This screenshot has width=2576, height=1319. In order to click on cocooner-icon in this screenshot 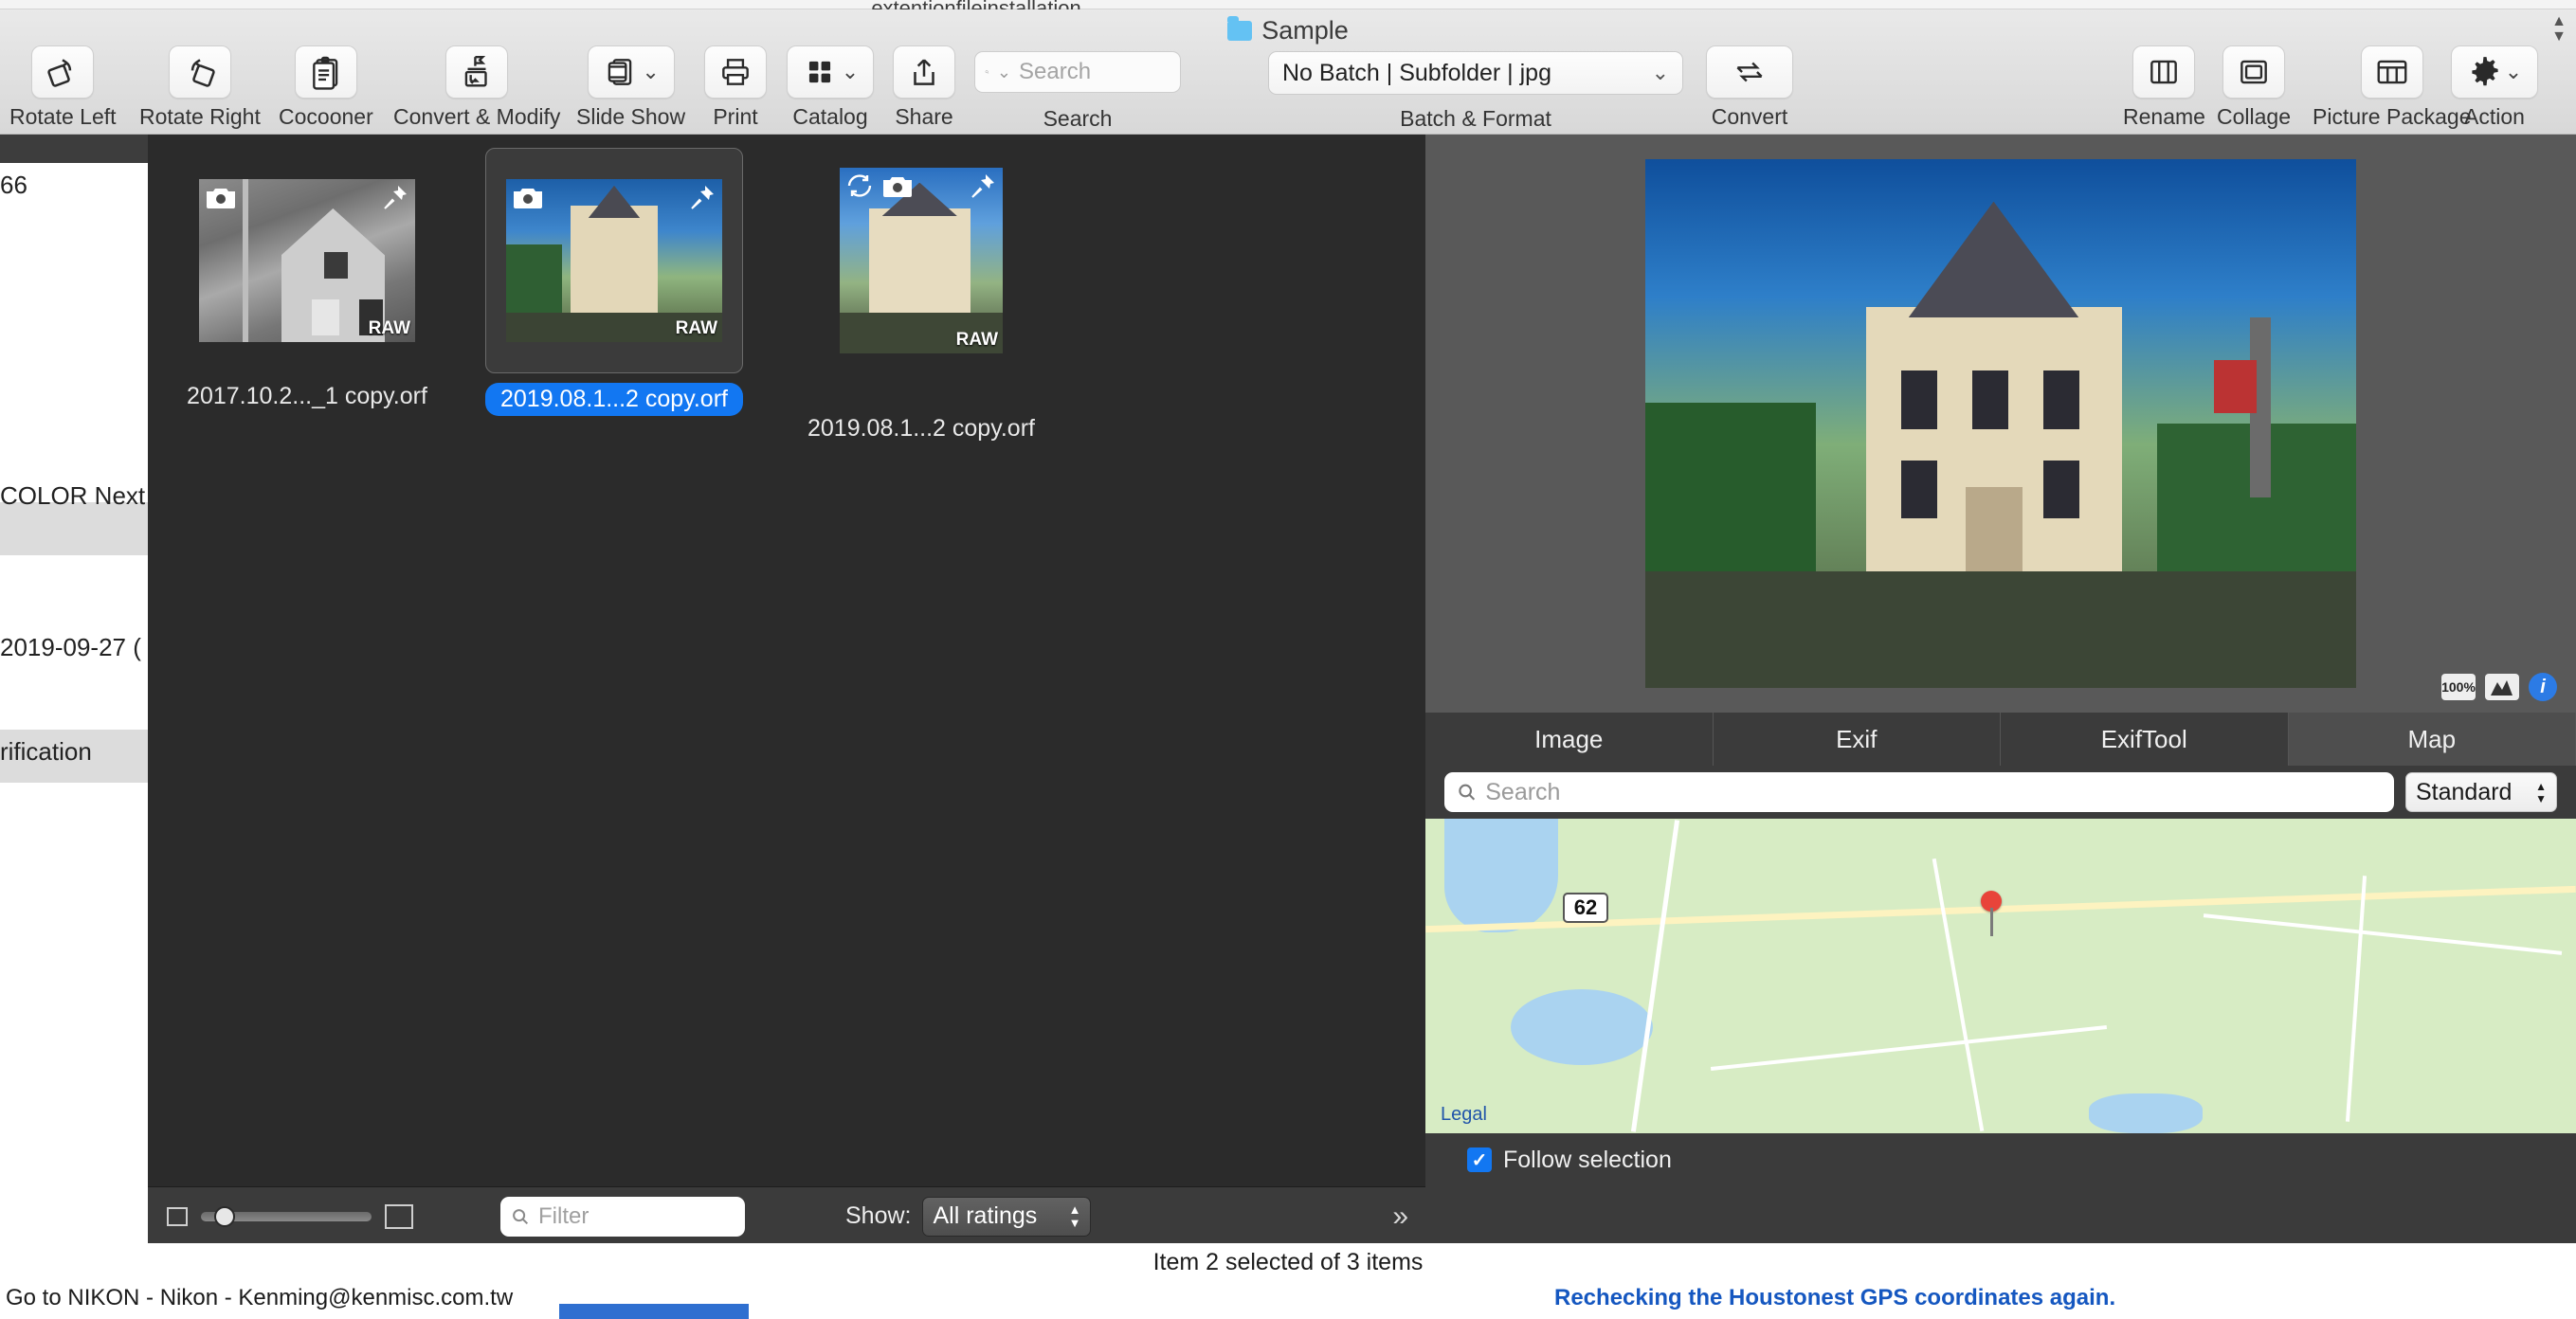, I will do `click(325, 73)`.